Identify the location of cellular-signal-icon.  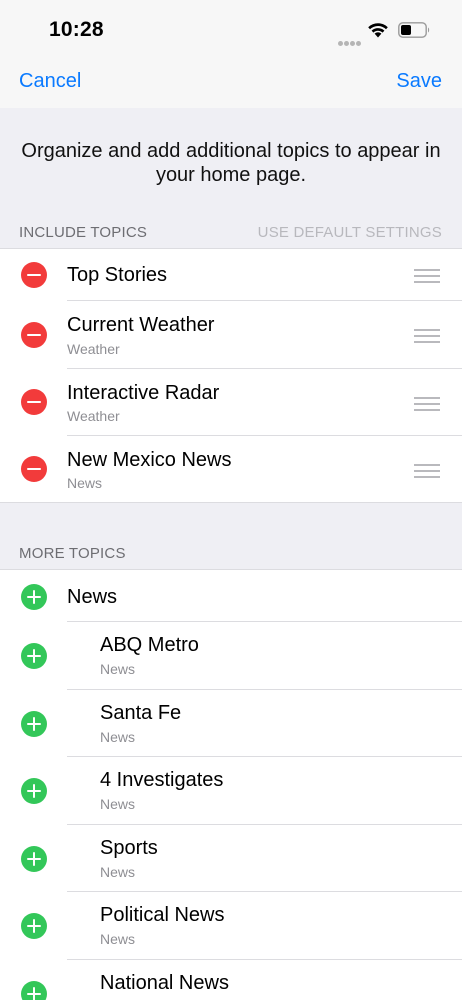
(350, 39).